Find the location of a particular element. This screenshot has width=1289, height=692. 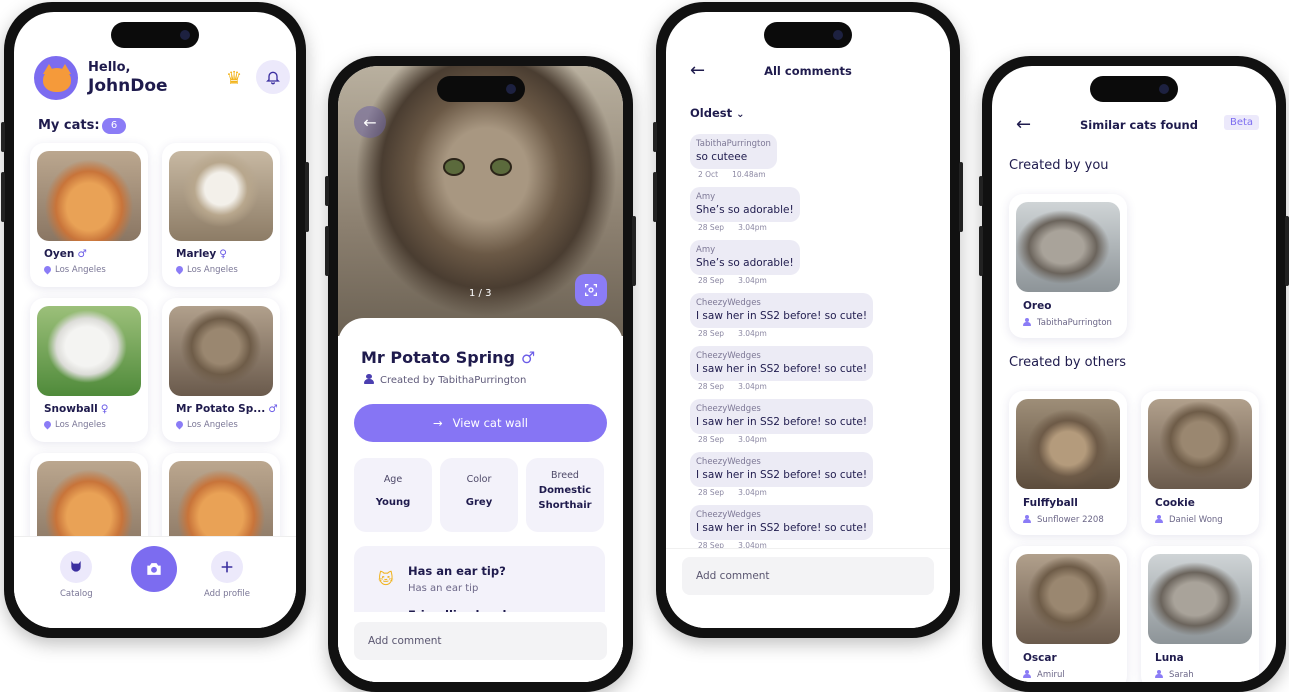

comments-header: ← All comments is located at coordinates (808, 73).